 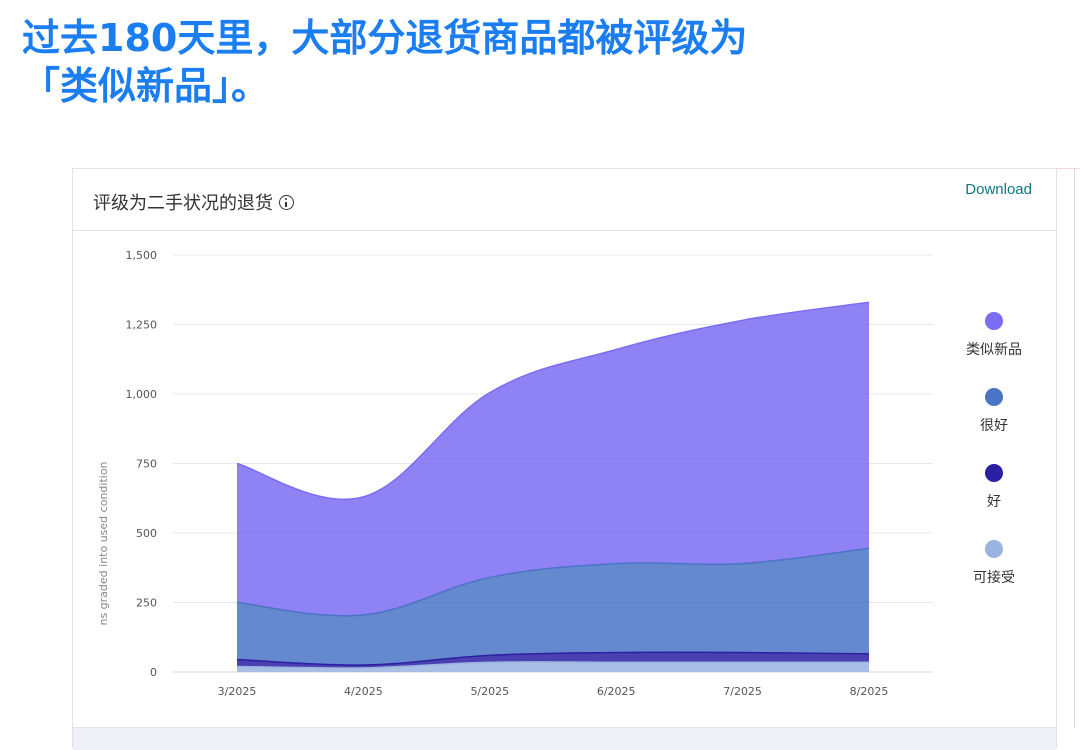 I want to click on y-tick-label: 250, so click(x=146, y=603).